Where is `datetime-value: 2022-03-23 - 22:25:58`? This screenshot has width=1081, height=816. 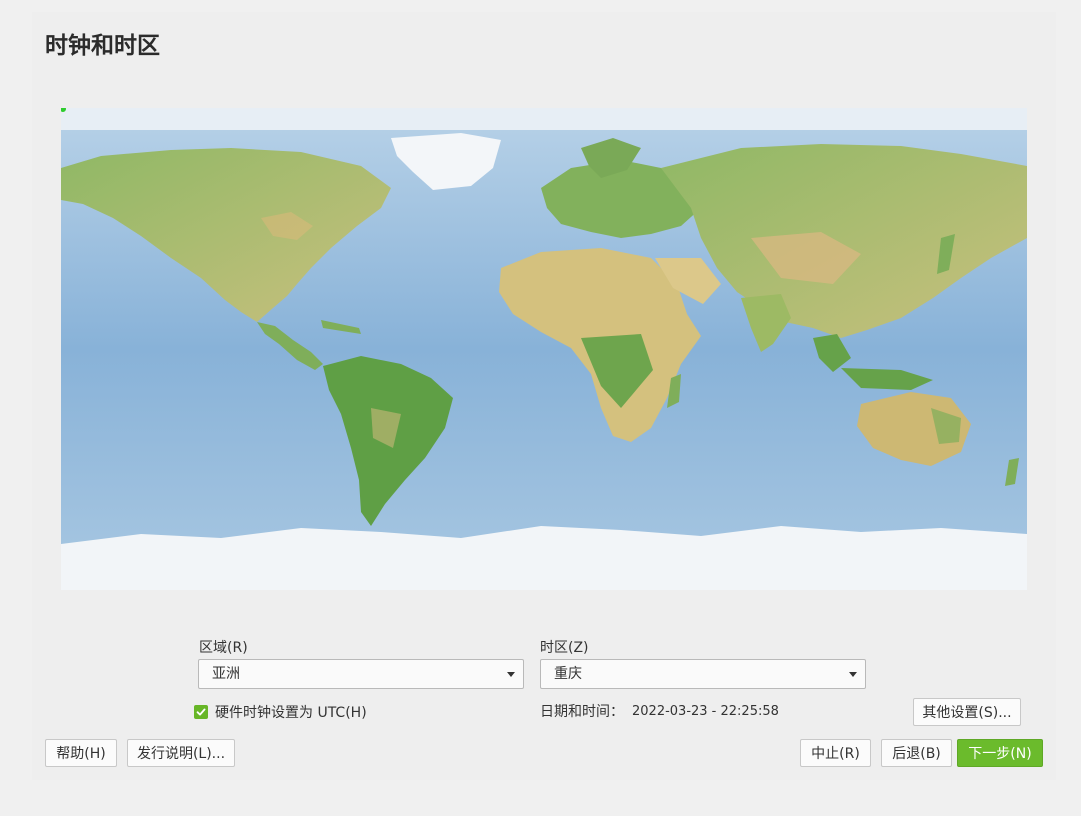
datetime-value: 2022-03-23 - 22:25:58 is located at coordinates (705, 711).